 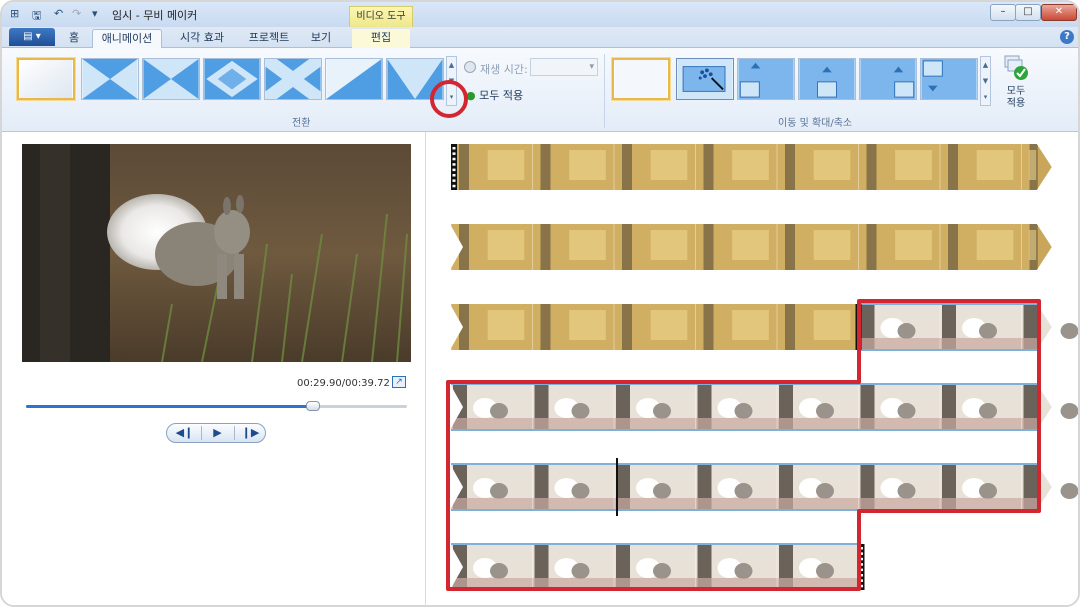 What do you see at coordinates (293, 79) in the screenshot?
I see `transition-x-cross-thumbnail` at bounding box center [293, 79].